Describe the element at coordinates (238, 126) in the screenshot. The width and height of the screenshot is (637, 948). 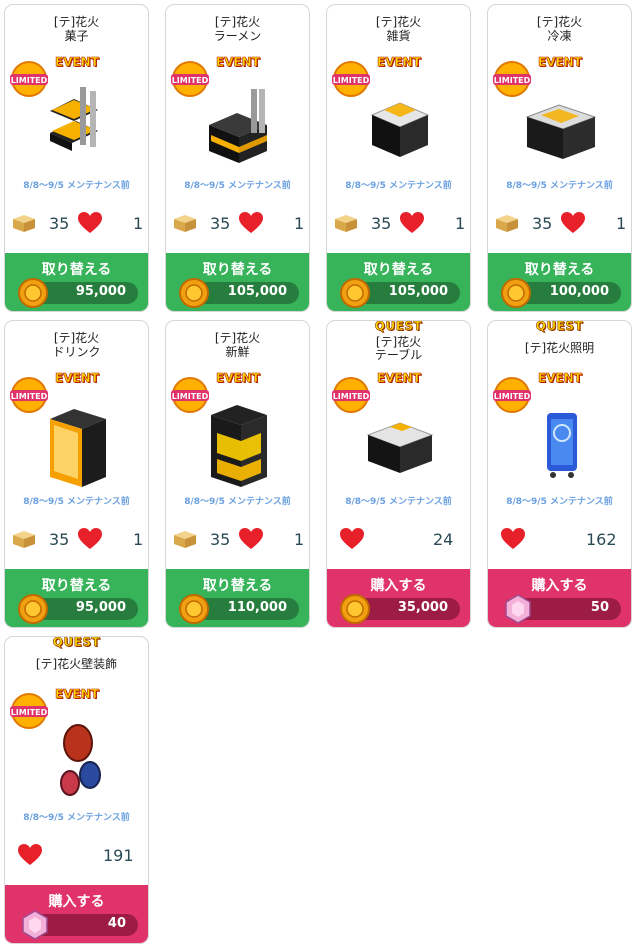
I see `ramen-counter-icon` at that location.